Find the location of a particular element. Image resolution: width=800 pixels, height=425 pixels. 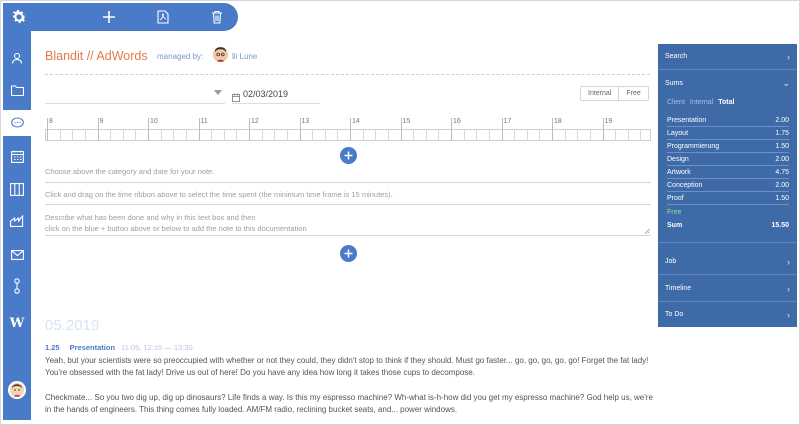

manager-avatar is located at coordinates (220, 54).